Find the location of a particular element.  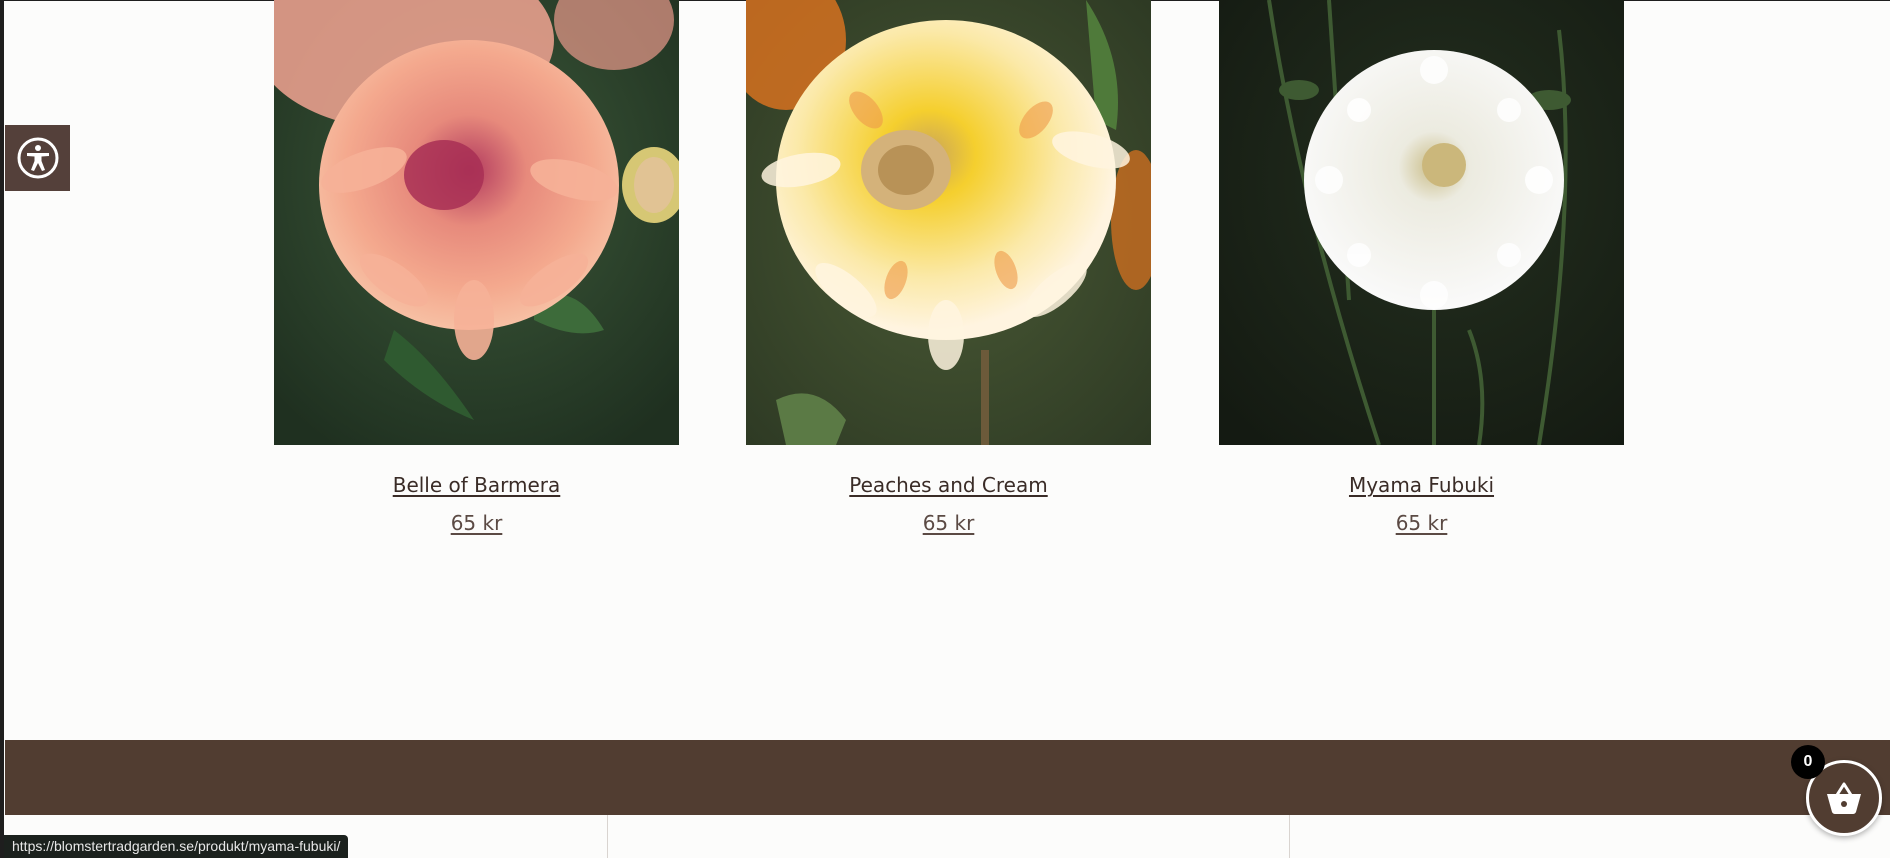

product-card: Peaches and Cream 65 kr is located at coordinates (948, 267).